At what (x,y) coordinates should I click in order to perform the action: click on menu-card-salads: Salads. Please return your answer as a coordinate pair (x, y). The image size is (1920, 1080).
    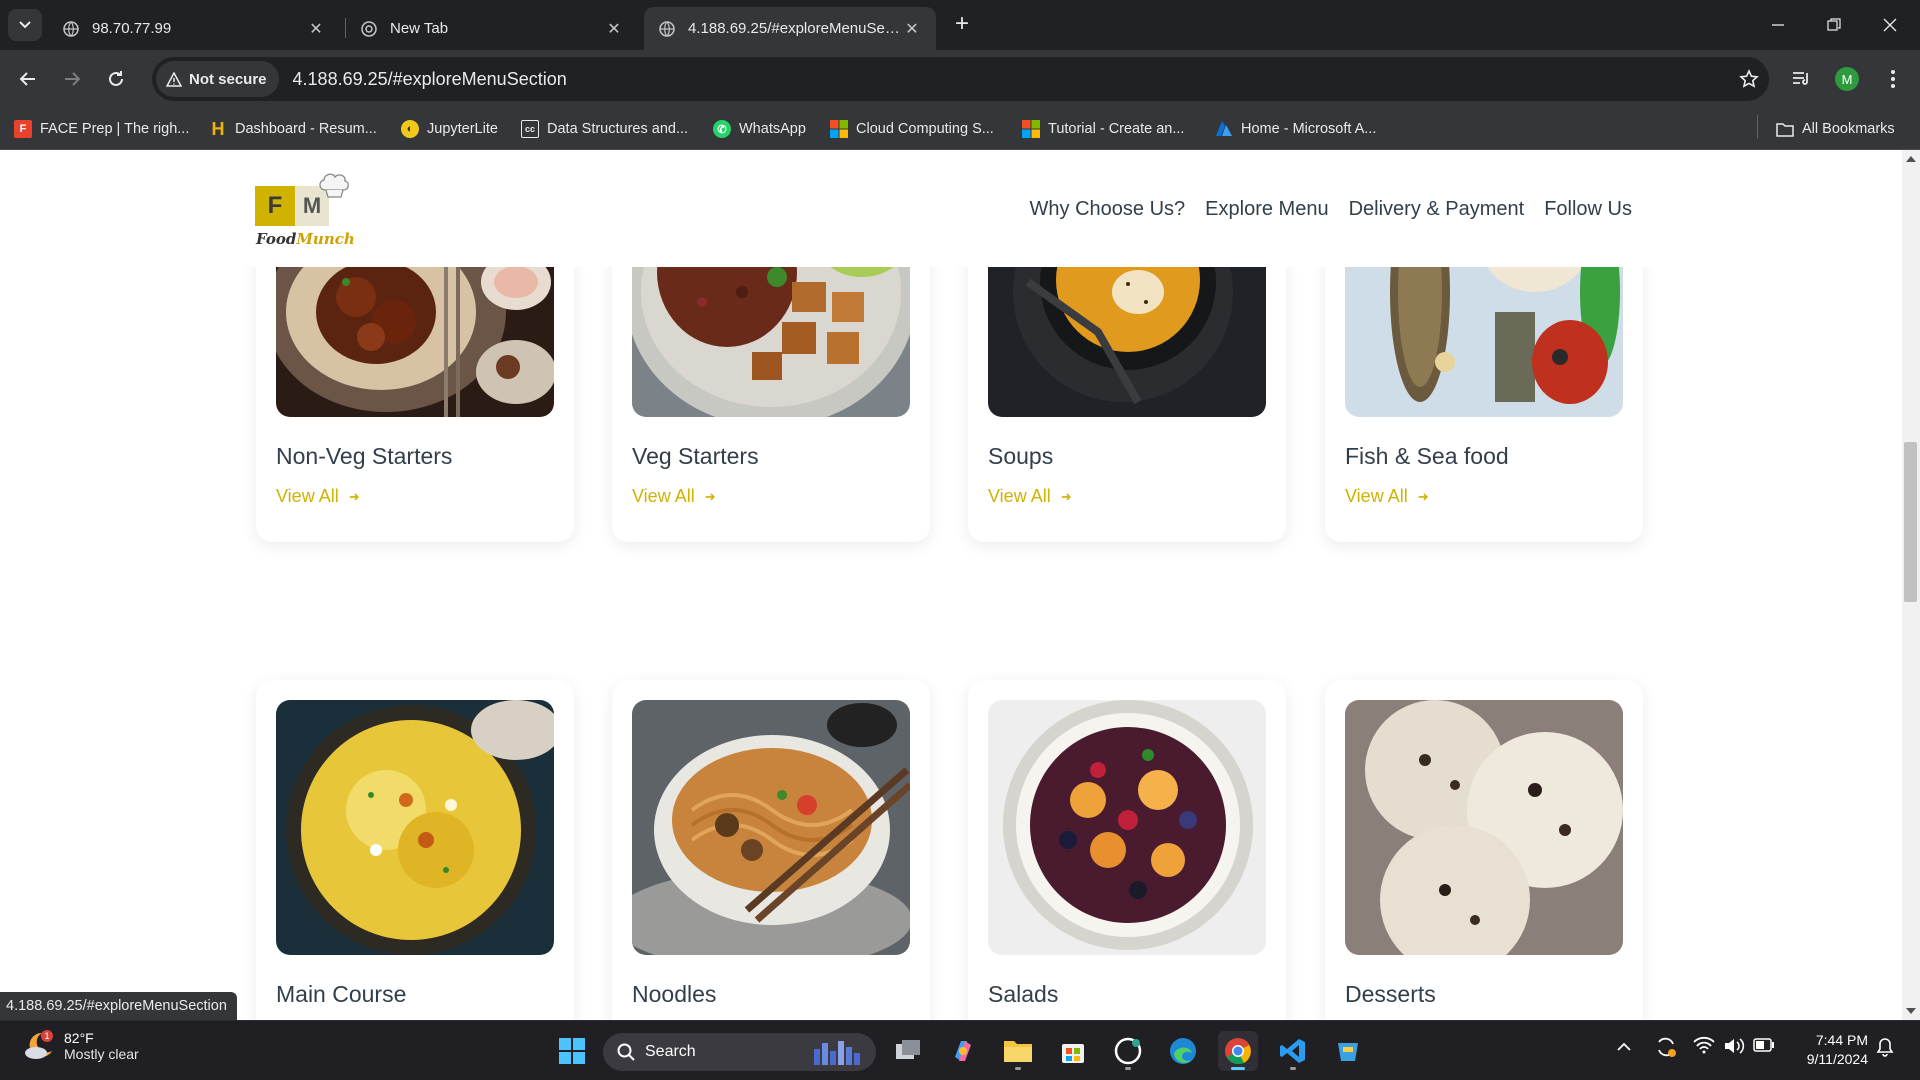
    Looking at the image, I should click on (1127, 850).